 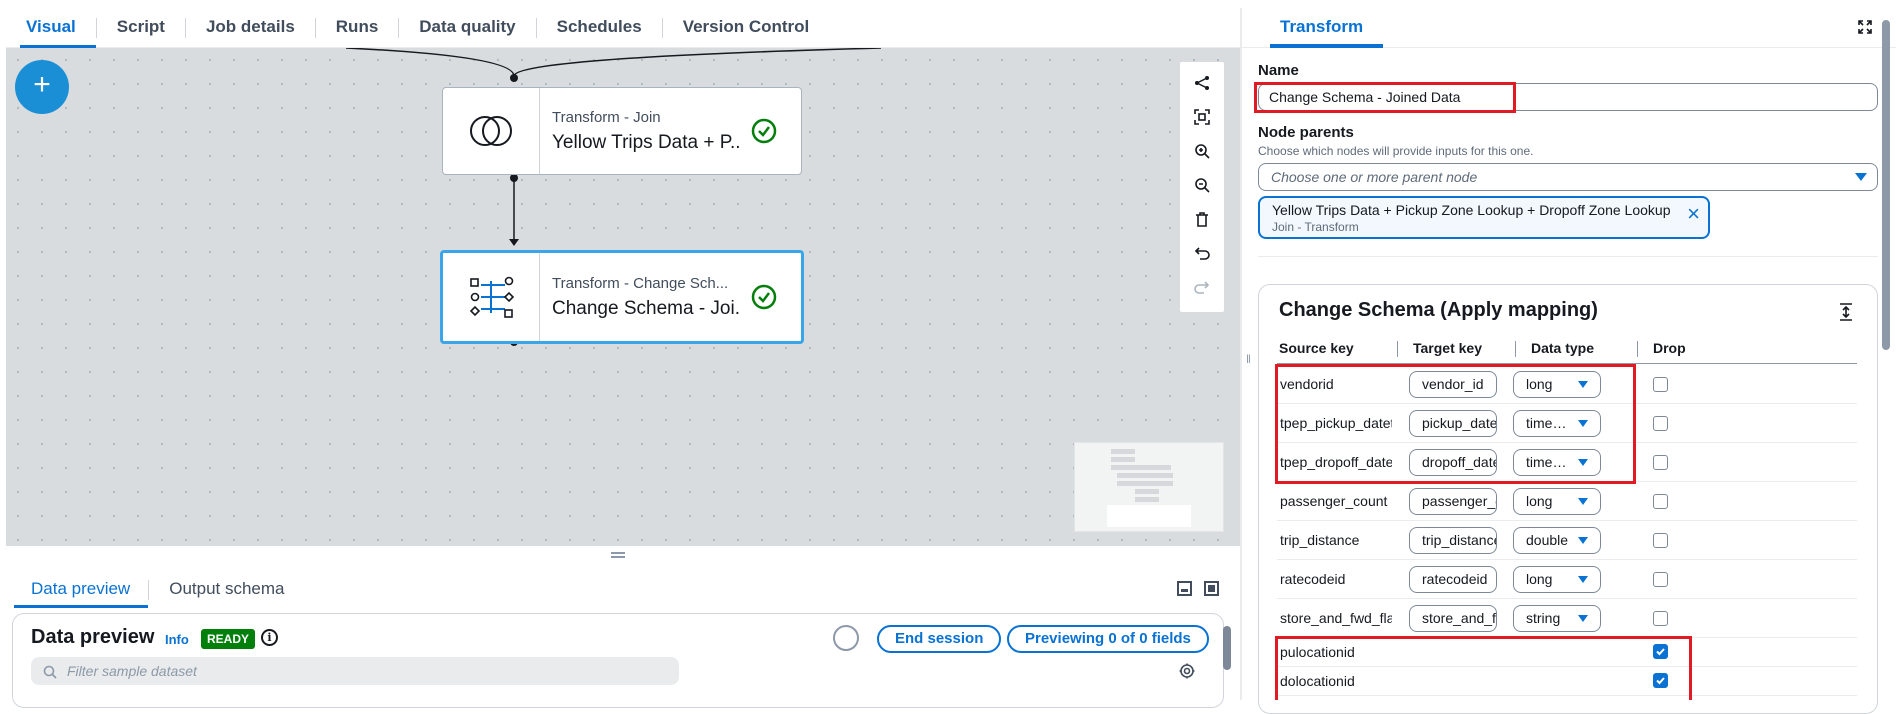 I want to click on tab-visual: Visual, so click(x=51, y=28).